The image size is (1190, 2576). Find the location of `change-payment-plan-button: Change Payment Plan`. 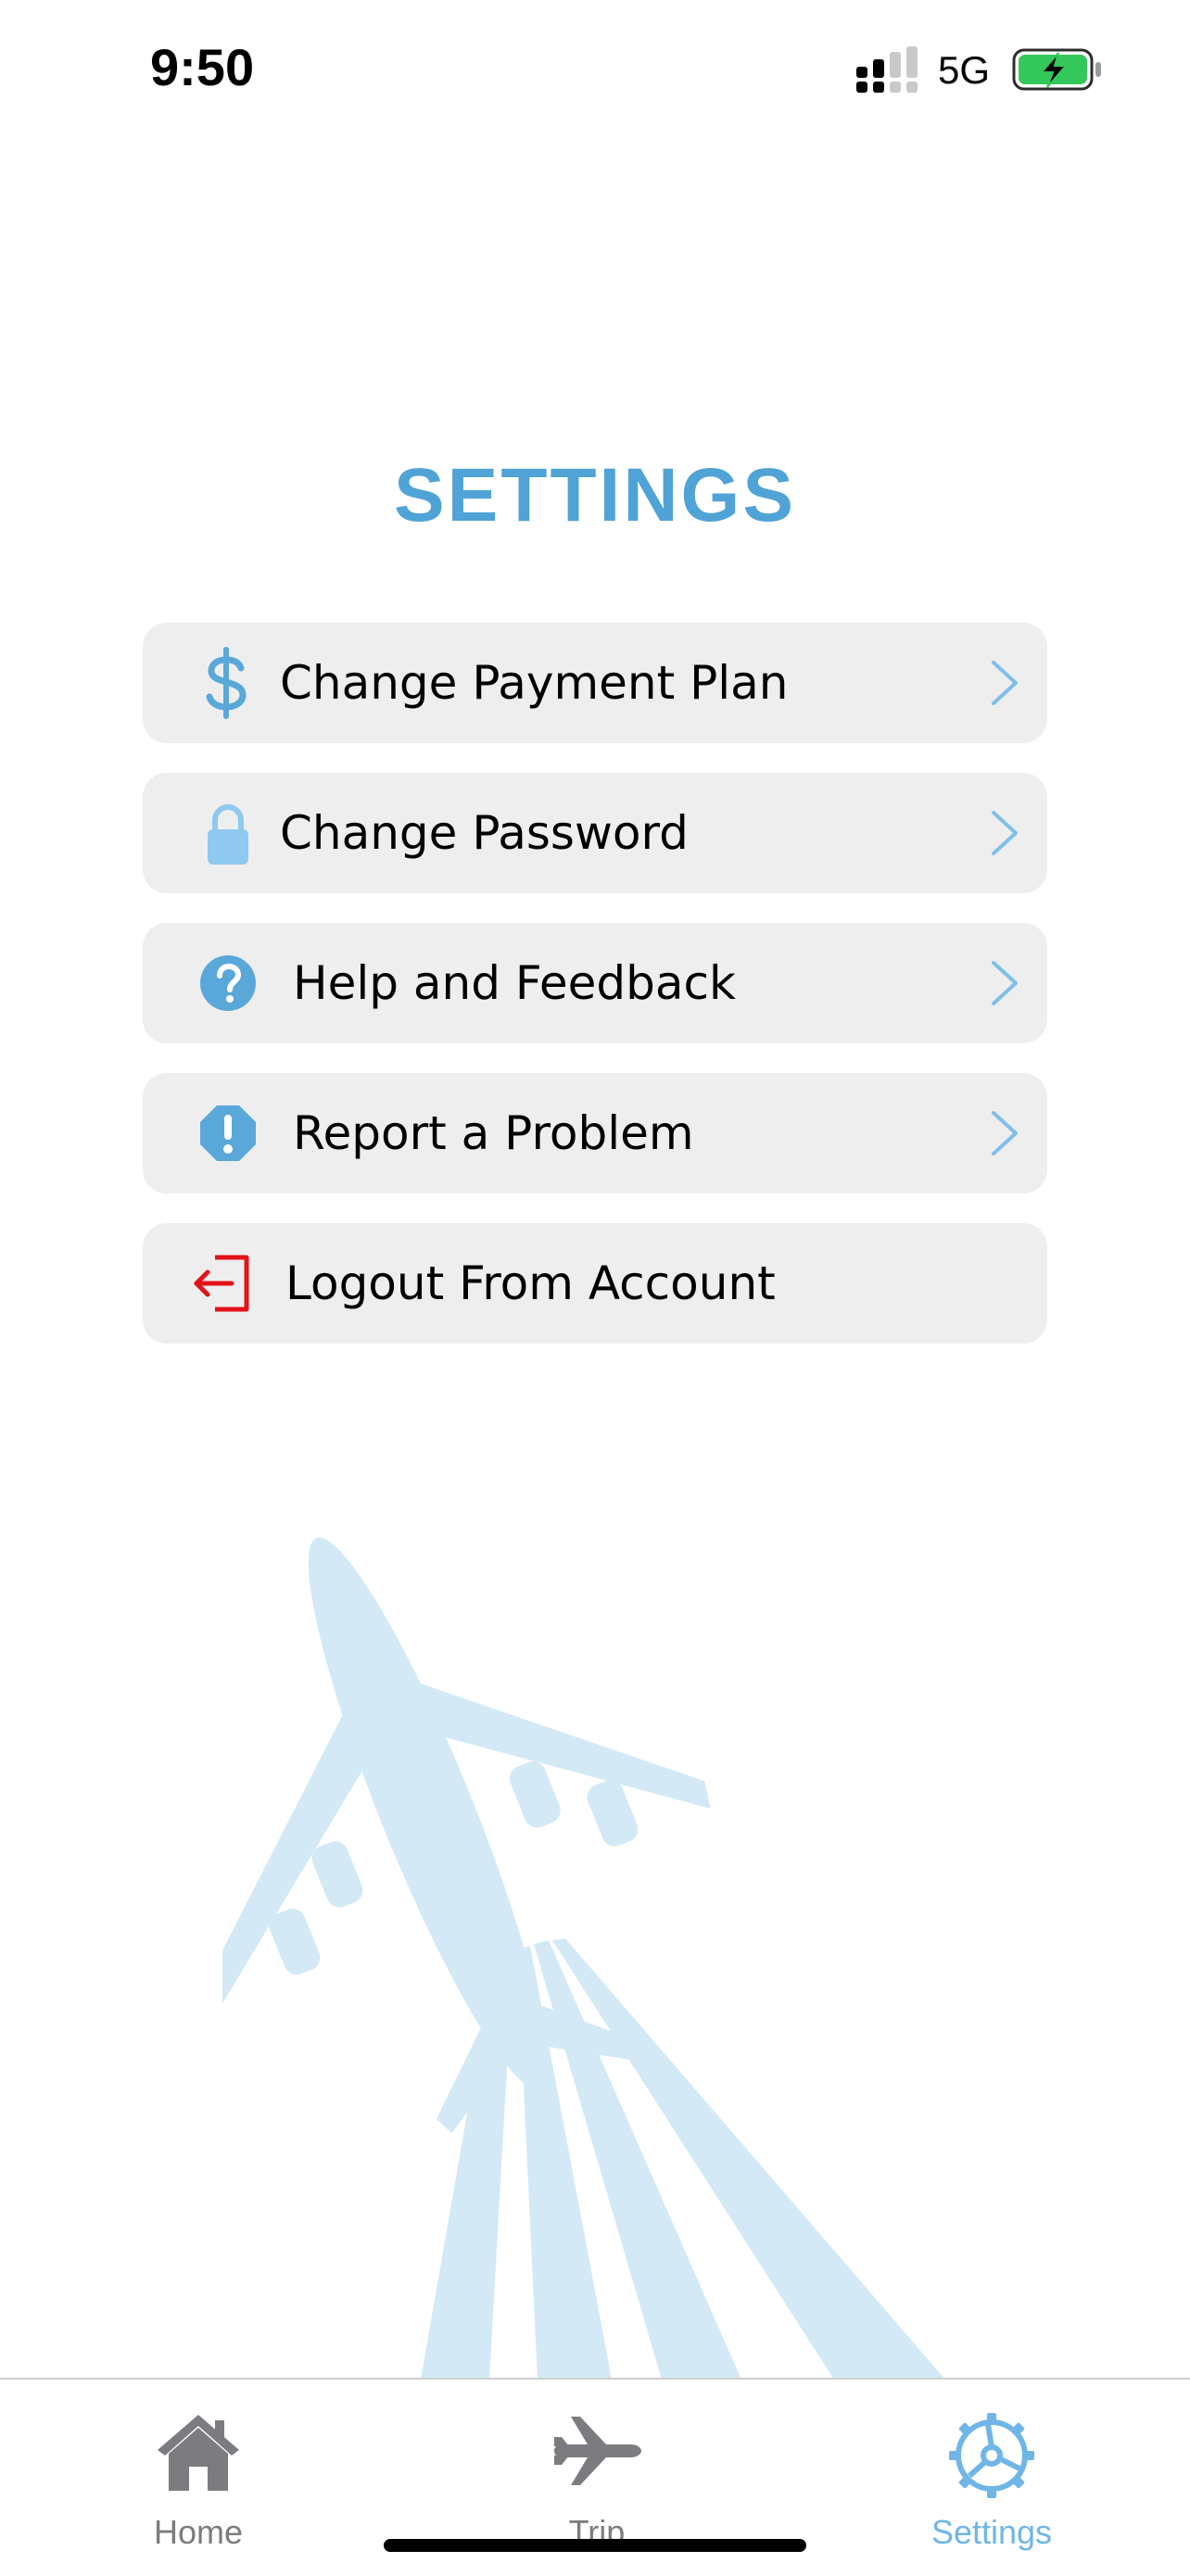

change-payment-plan-button: Change Payment Plan is located at coordinates (595, 683).